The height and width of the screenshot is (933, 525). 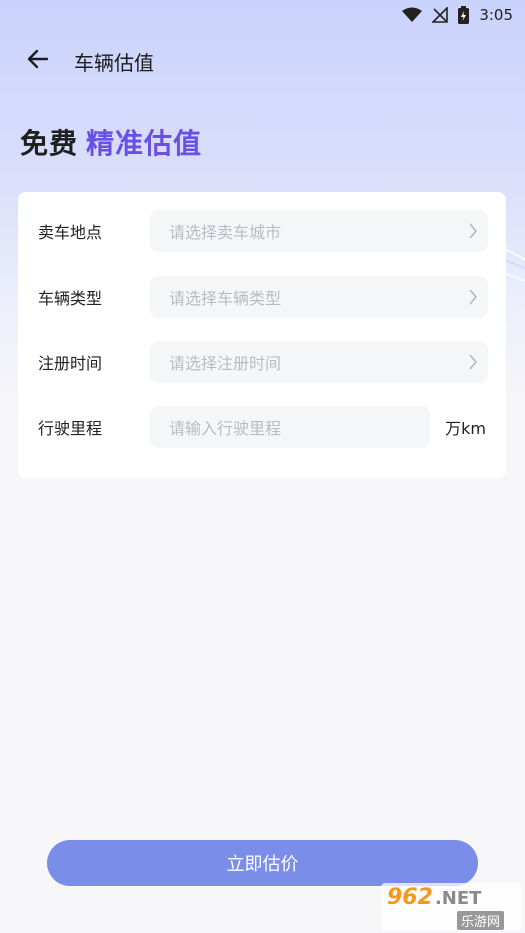 I want to click on navigation-bar: 车辆估值, so click(x=262, y=61).